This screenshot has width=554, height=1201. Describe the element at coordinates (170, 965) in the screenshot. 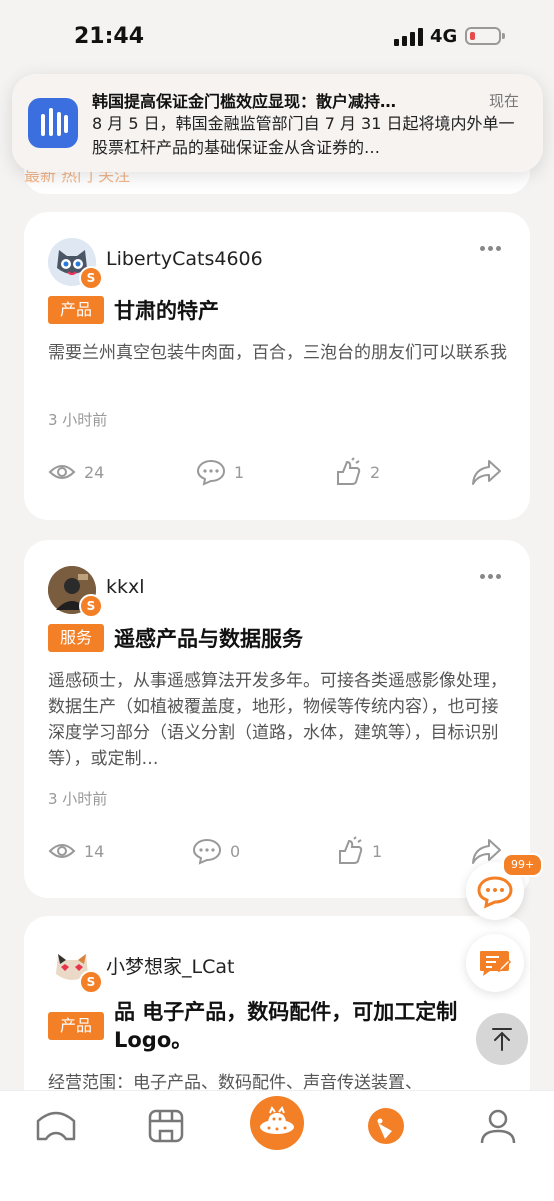

I see `username: 小梦想家_LCat` at that location.